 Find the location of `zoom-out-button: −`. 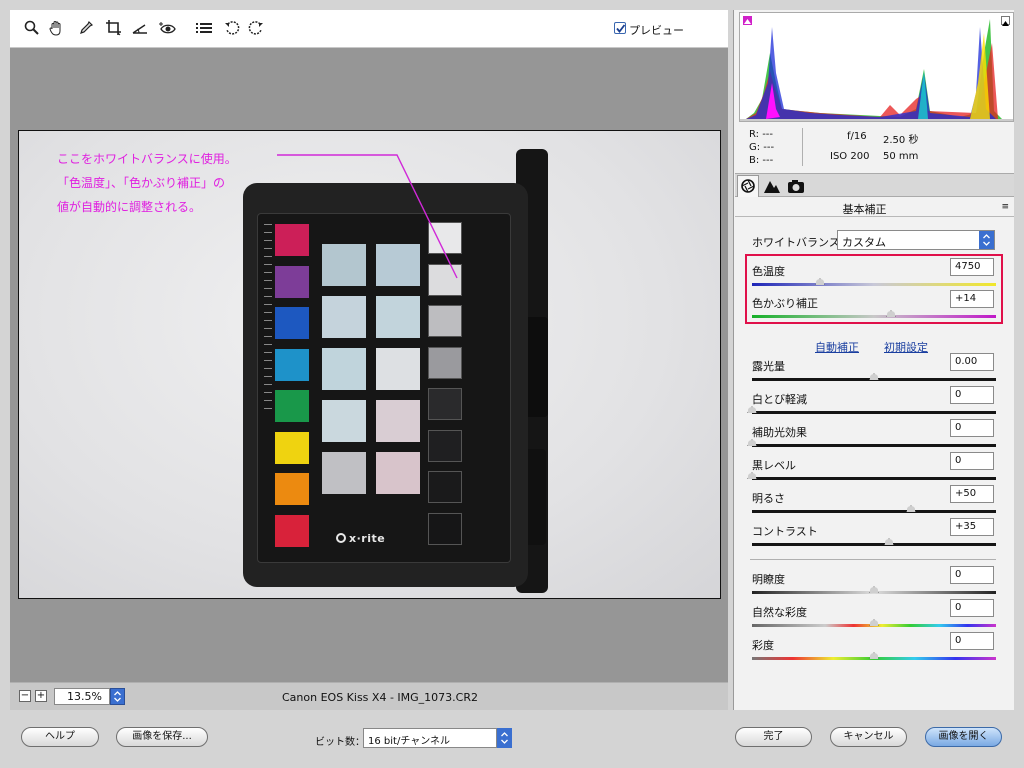

zoom-out-button: − is located at coordinates (25, 696).